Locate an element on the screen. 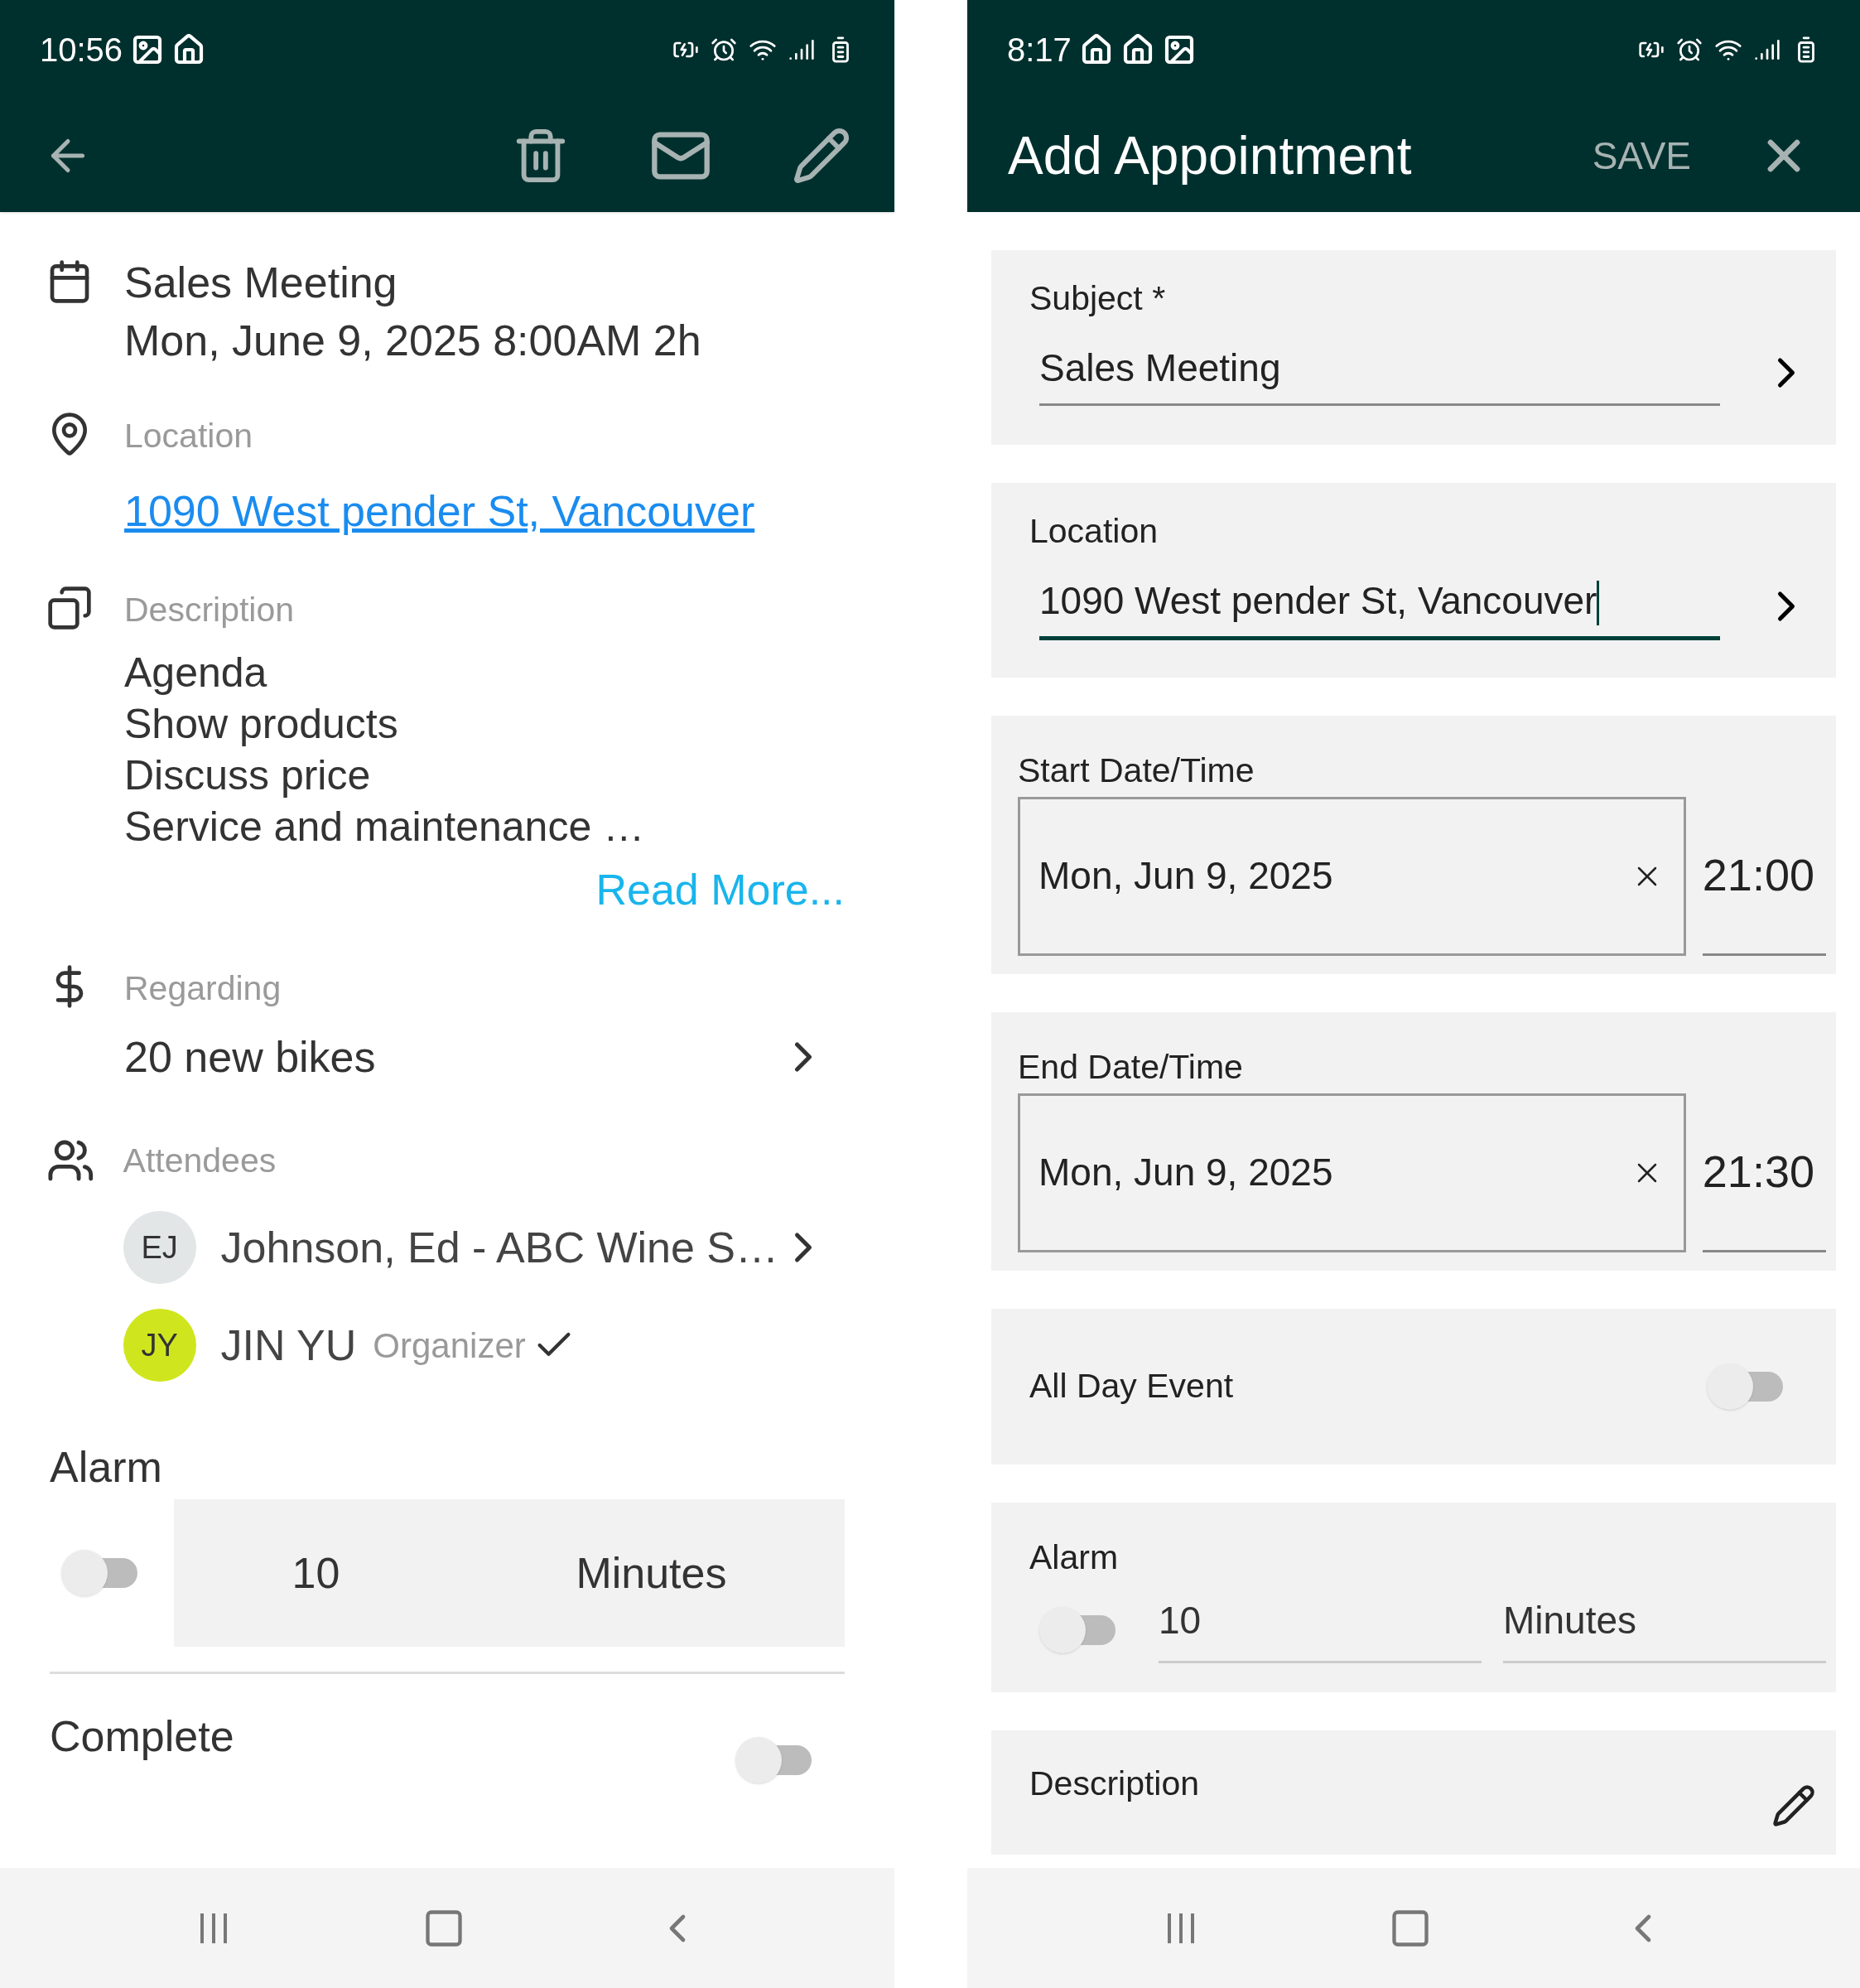 The width and height of the screenshot is (1860, 1988). avatar: JY is located at coordinates (159, 1345).